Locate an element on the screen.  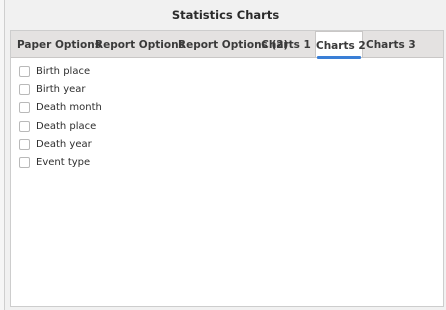
tab-report-options: Report Options is located at coordinates (140, 44).